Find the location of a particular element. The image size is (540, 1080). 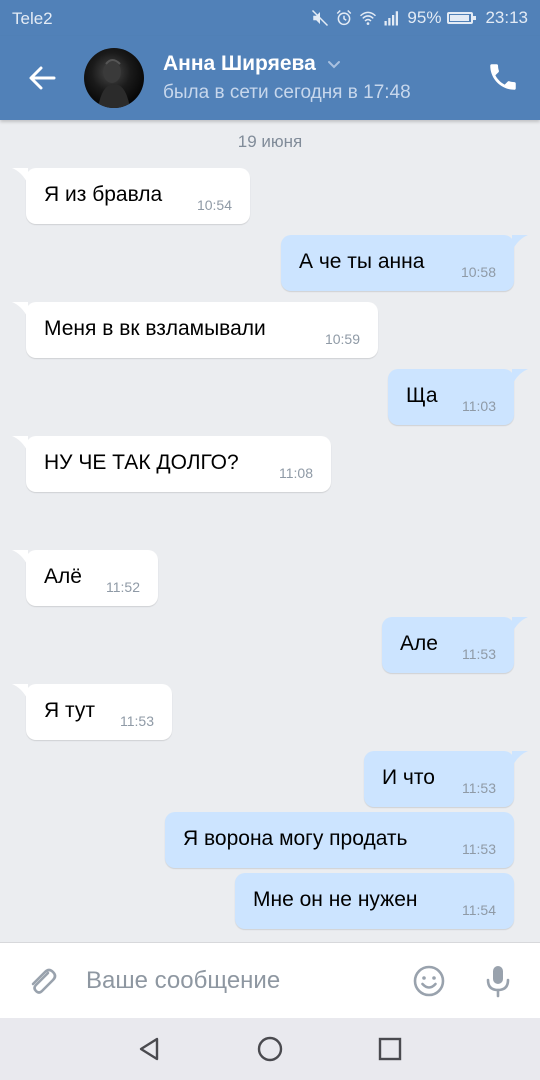

status-icons: 95% 23:13 is located at coordinates (419, 18).